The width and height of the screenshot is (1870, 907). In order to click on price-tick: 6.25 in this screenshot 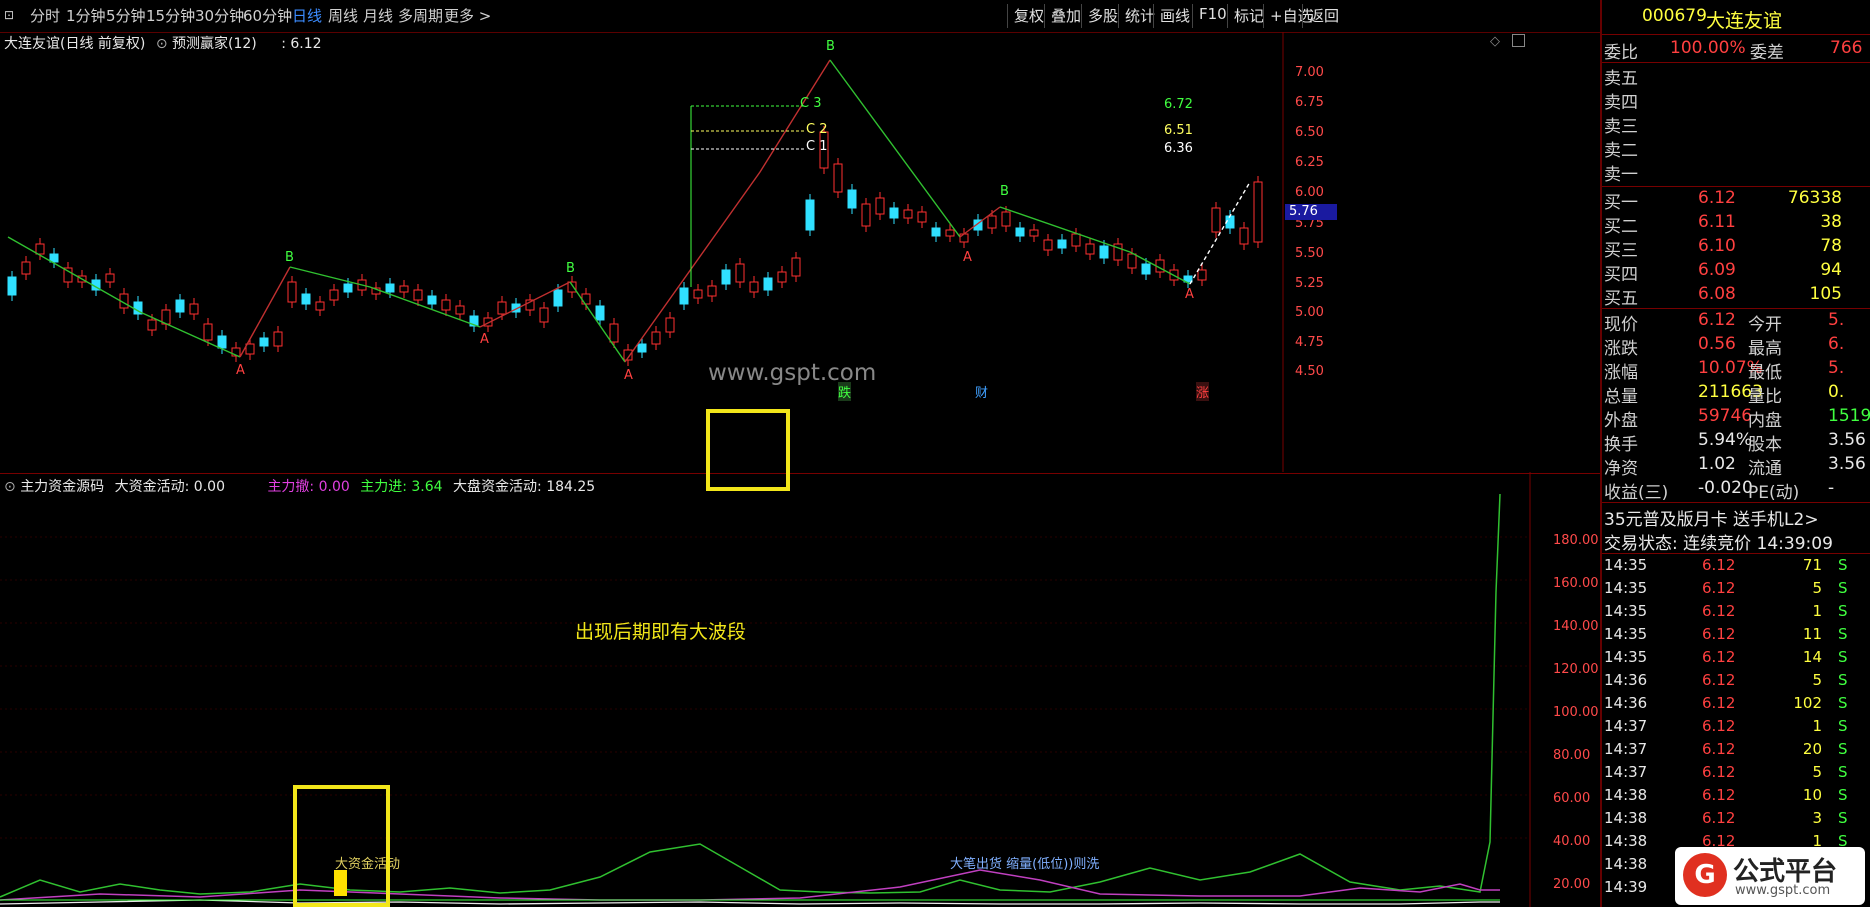, I will do `click(1309, 162)`.